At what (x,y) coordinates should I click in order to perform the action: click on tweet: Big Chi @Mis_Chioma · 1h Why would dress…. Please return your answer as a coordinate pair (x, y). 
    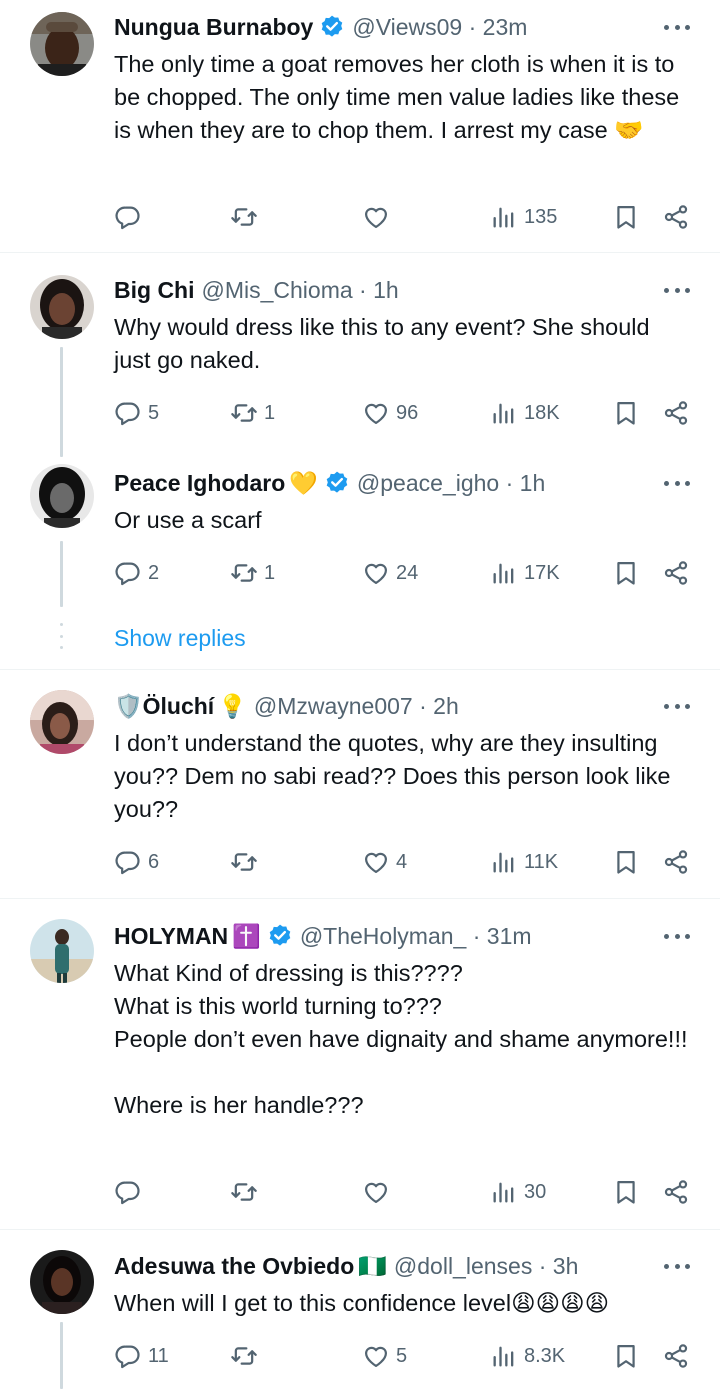
    Looking at the image, I should click on (360, 355).